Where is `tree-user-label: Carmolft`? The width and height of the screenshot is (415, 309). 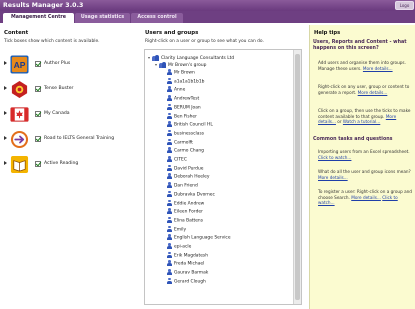 tree-user-label: Carmolft is located at coordinates (183, 143).